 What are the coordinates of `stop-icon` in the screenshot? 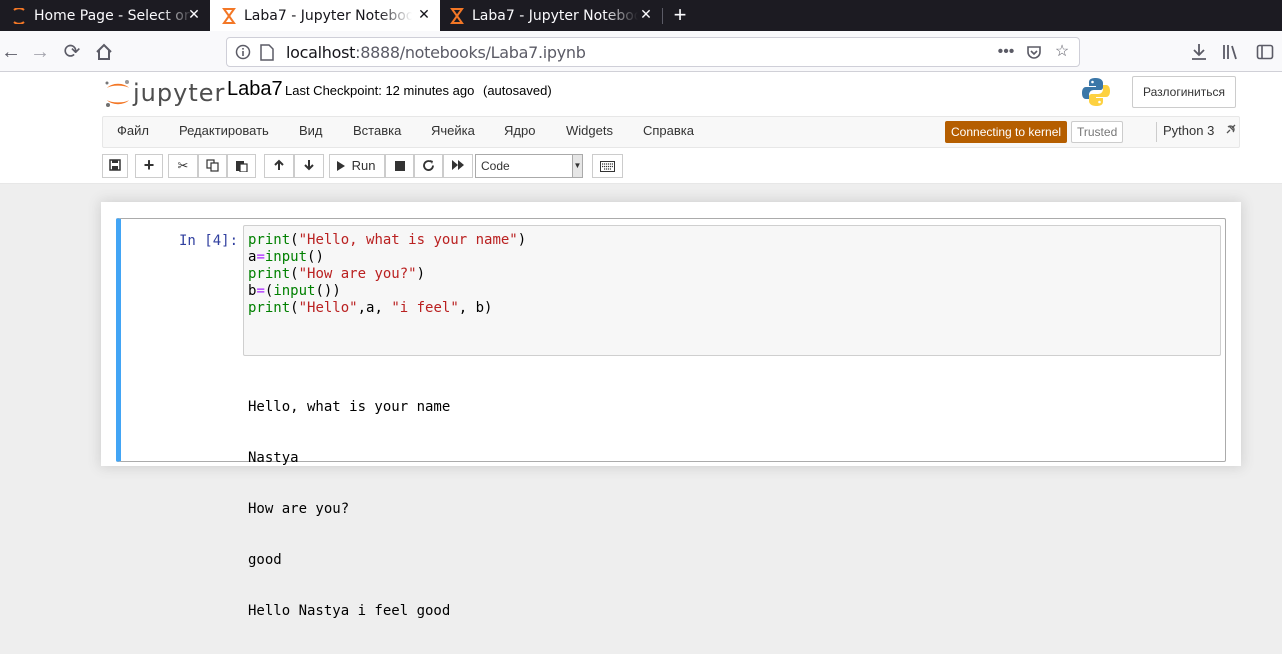 It's located at (399, 166).